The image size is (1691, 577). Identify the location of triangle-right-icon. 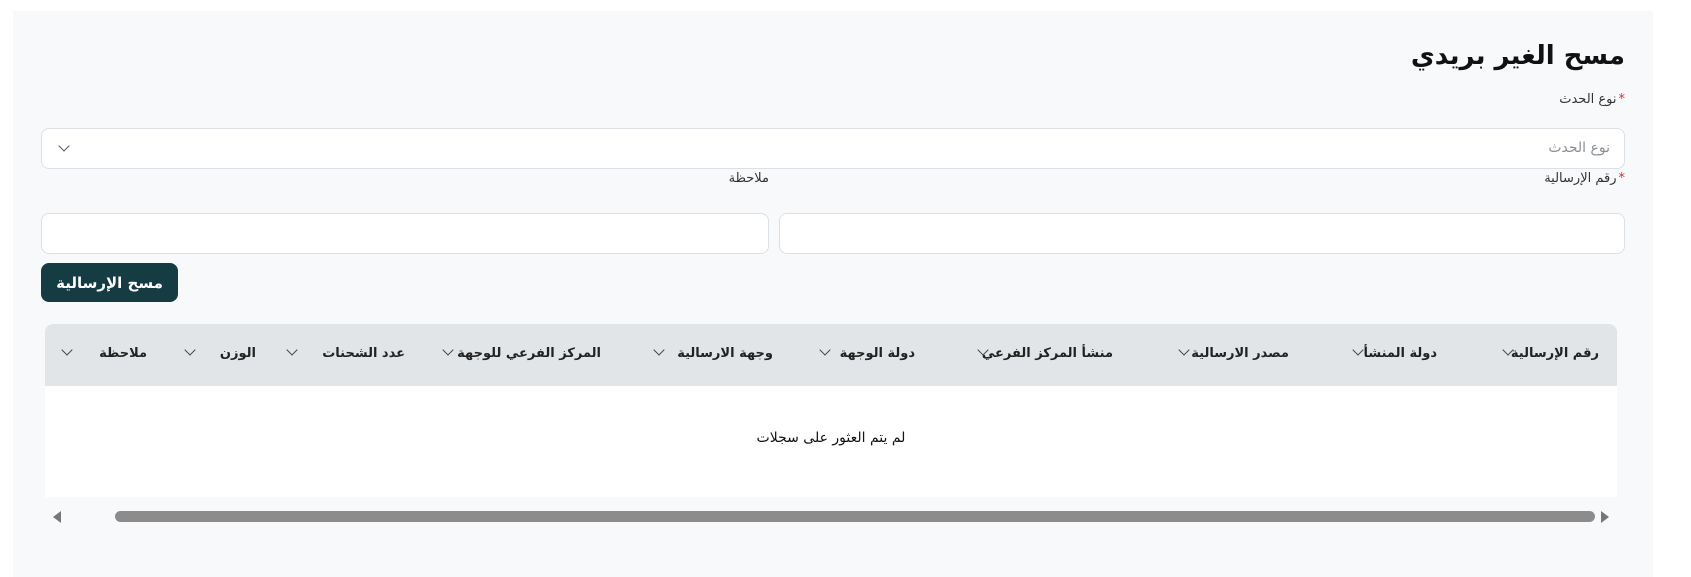
(1605, 517).